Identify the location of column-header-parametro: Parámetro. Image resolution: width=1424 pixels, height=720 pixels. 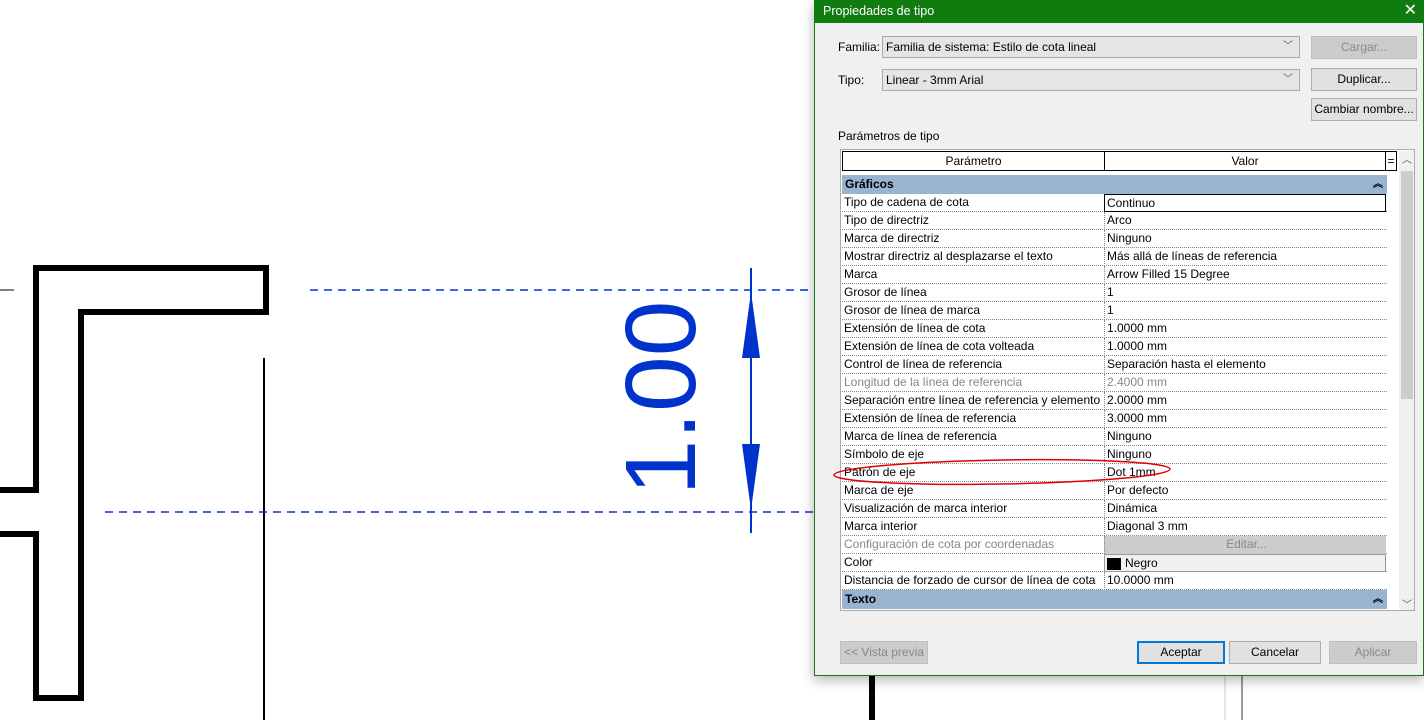
(973, 161).